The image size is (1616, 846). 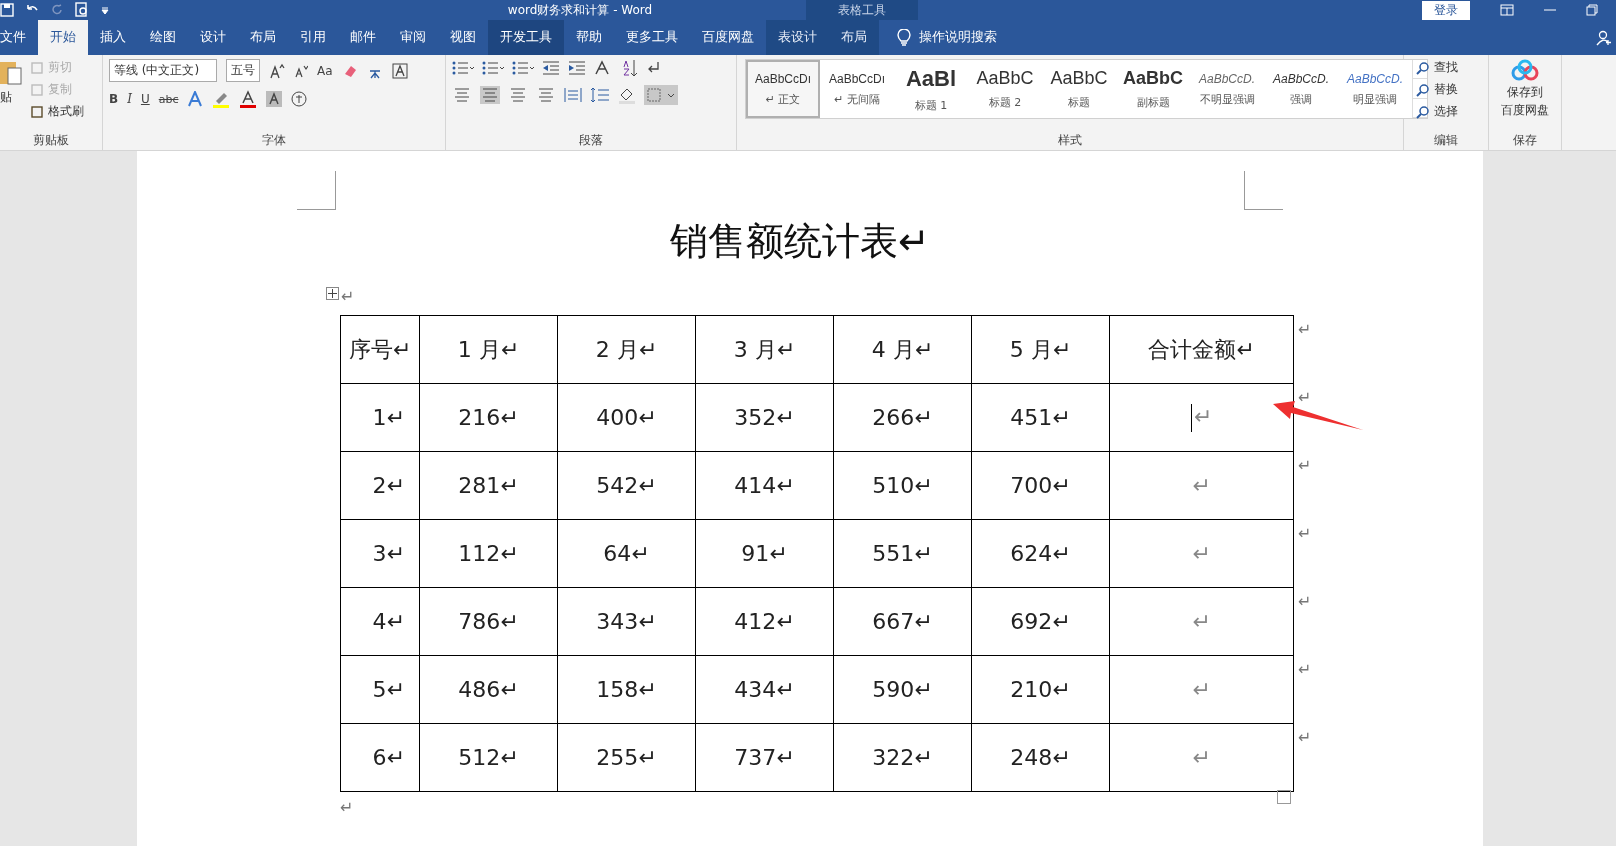 I want to click on table-cell: 112↵, so click(x=488, y=553).